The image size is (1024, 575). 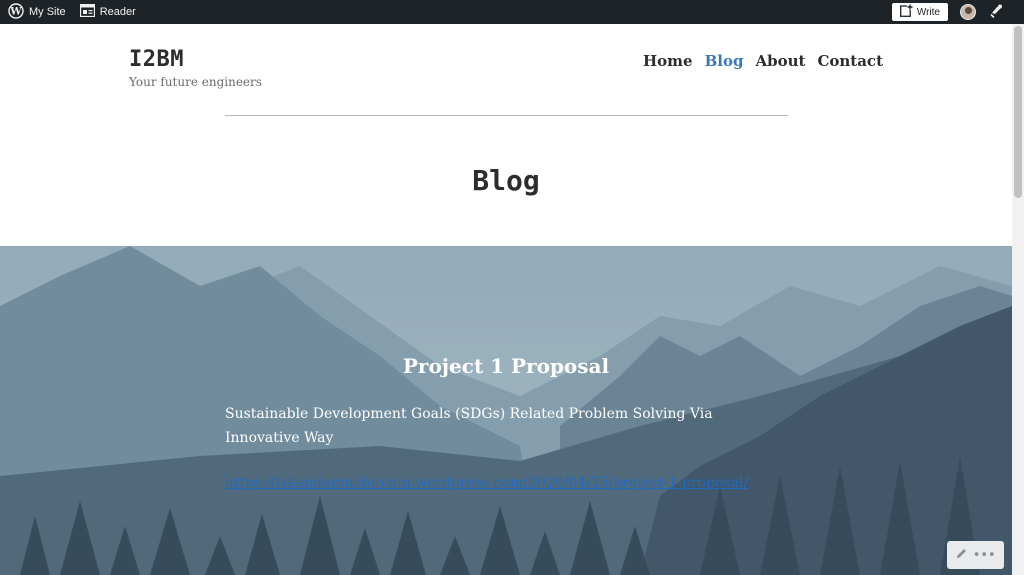 I want to click on my-site-label: My Site, so click(x=47, y=12).